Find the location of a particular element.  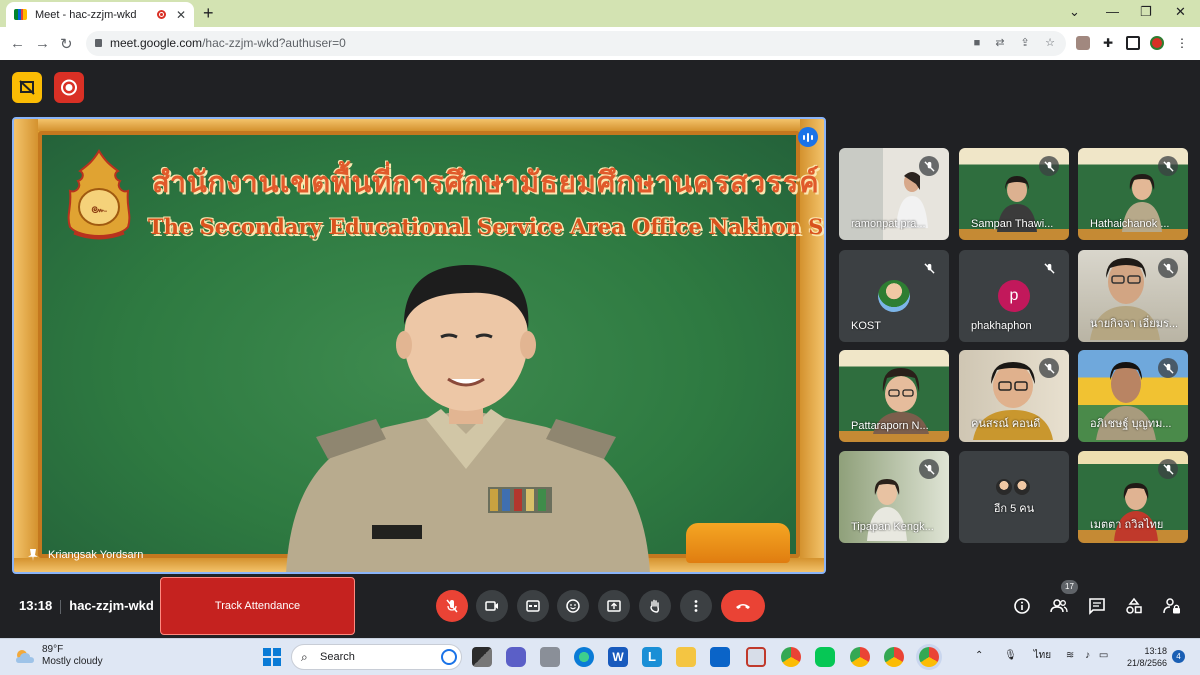

l-app-icon: L is located at coordinates (652, 657).